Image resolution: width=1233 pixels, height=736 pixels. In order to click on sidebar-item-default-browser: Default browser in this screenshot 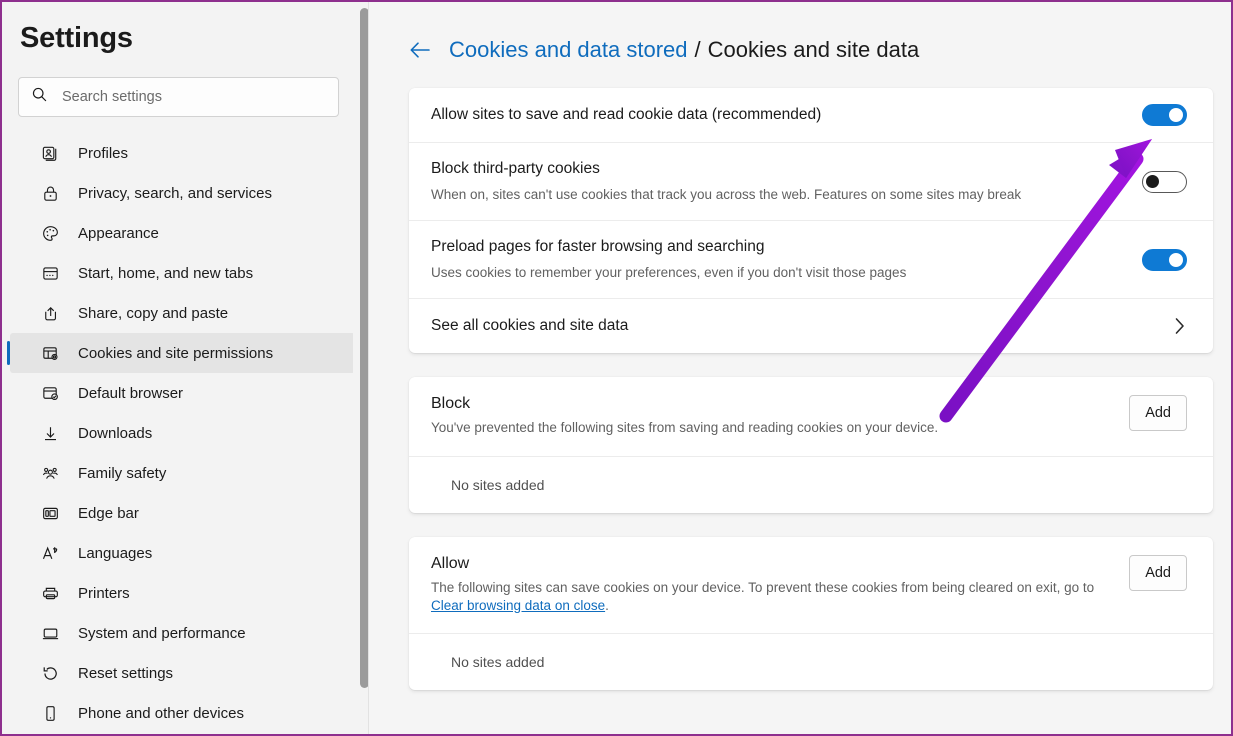, I will do `click(182, 393)`.